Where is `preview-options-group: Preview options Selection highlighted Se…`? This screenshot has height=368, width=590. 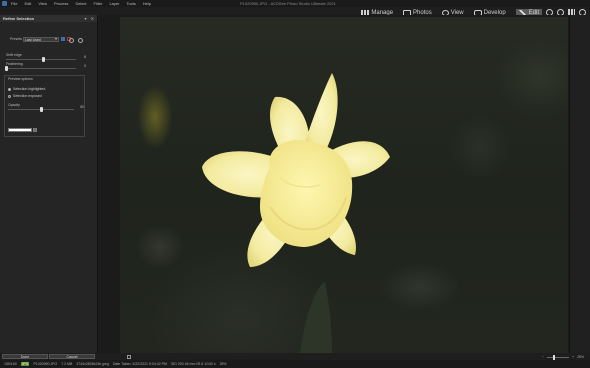
preview-options-group: Preview options Selection highlighted Se… is located at coordinates (44, 106).